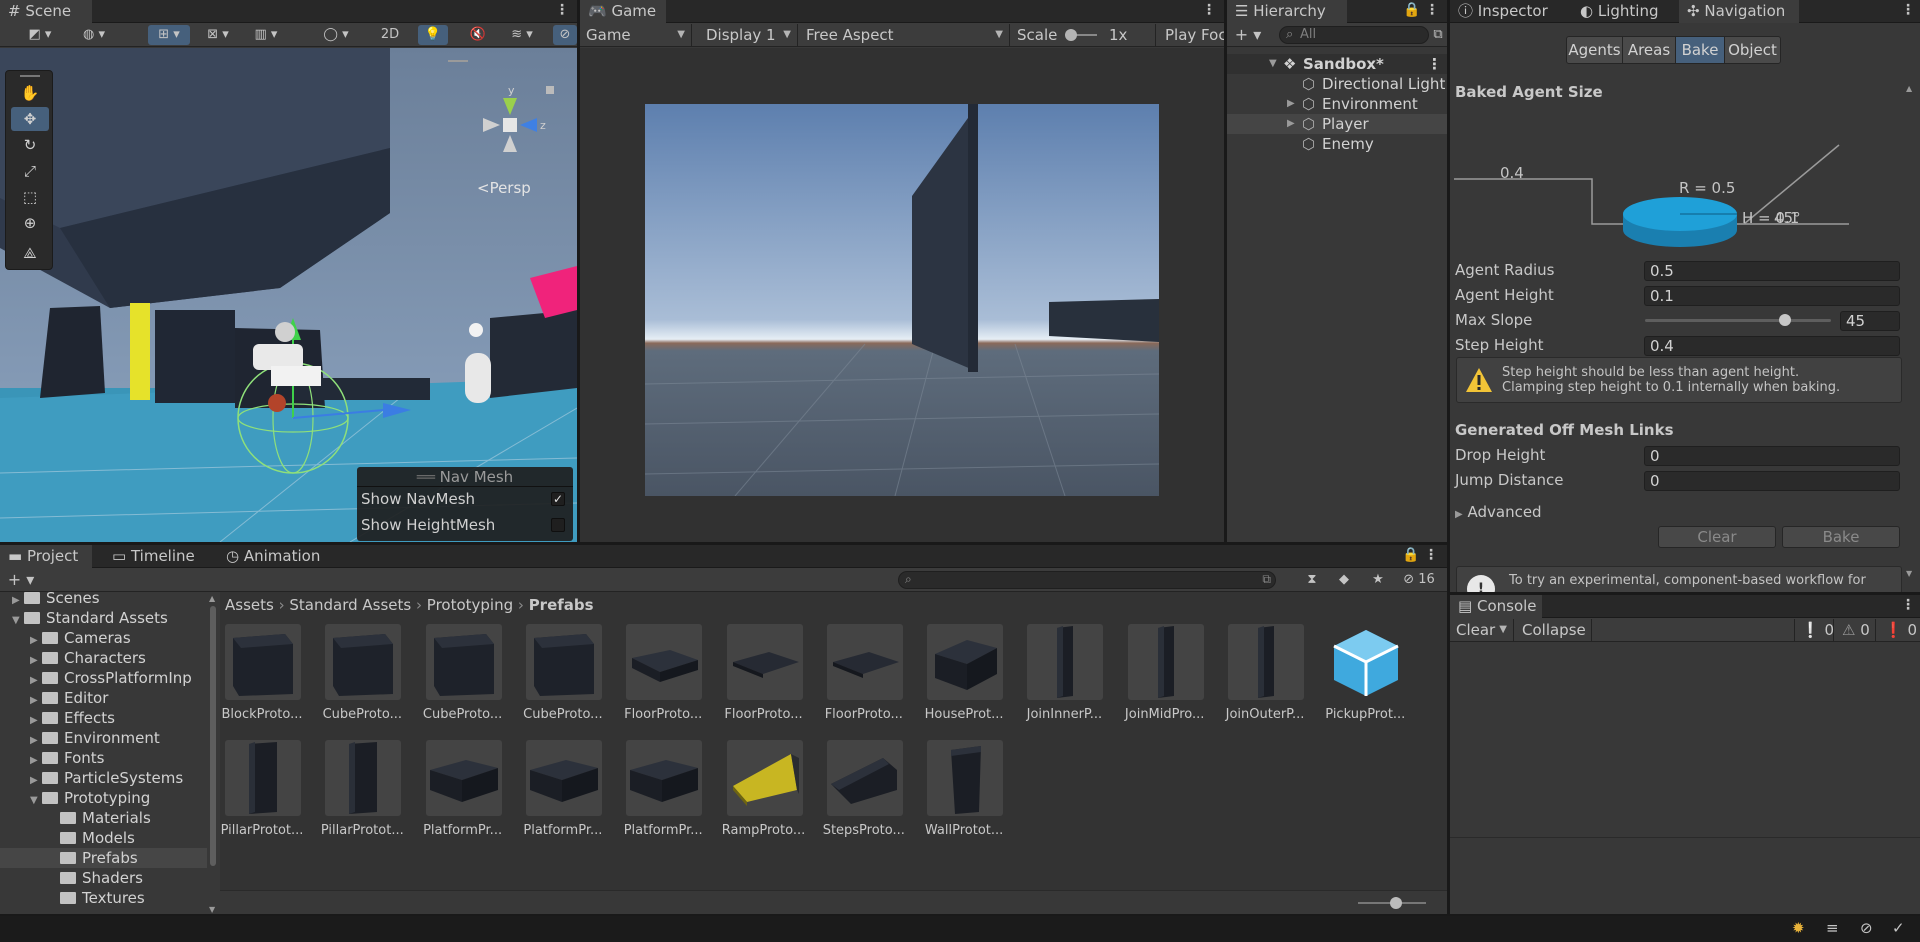 This screenshot has width=1920, height=942. What do you see at coordinates (1248, 35) in the screenshot?
I see `add-object-button: + ▾` at bounding box center [1248, 35].